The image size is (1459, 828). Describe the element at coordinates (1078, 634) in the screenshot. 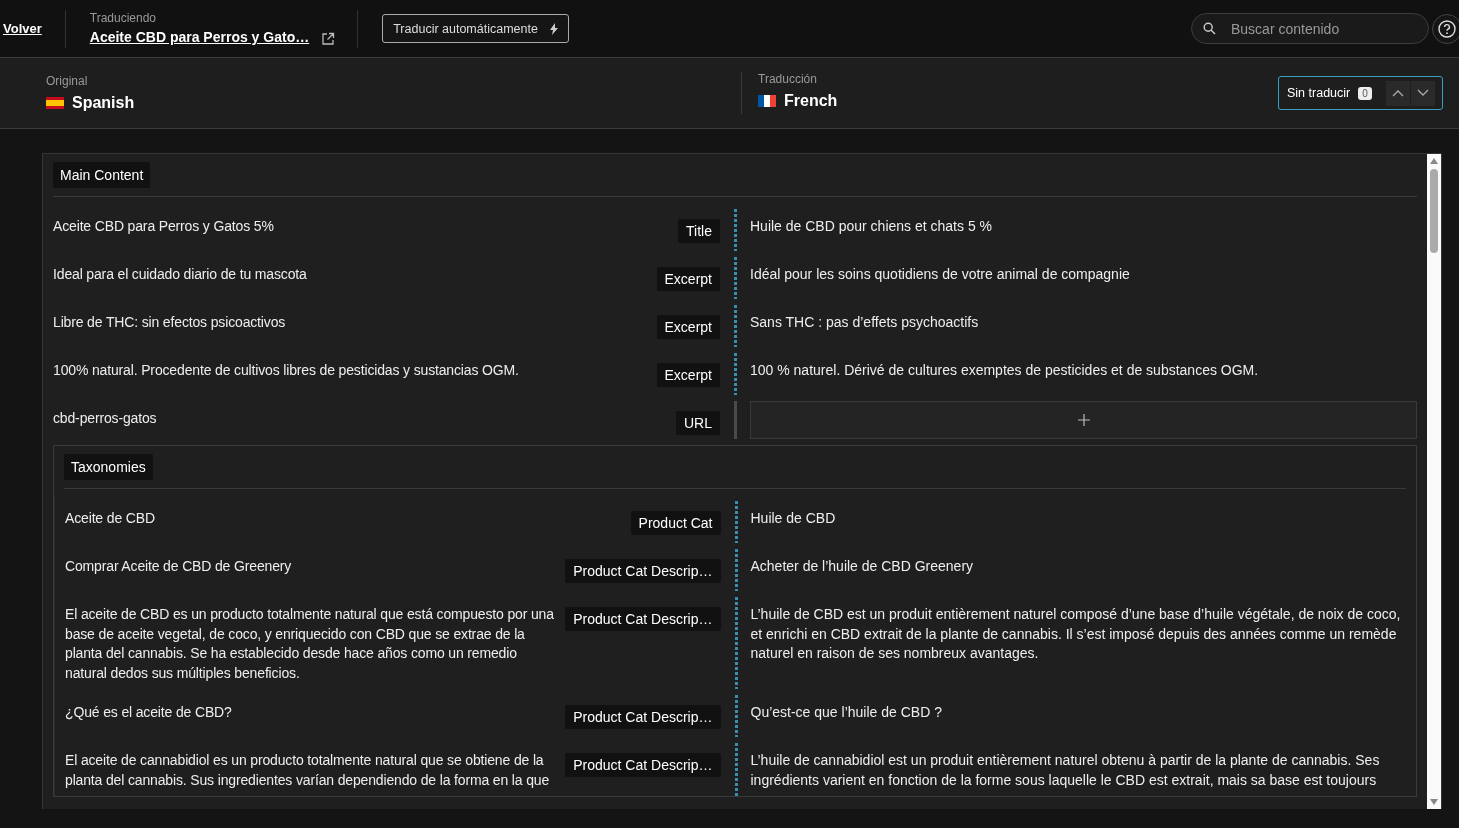

I see `translation-text: L’huile de CBD est un produit entièrement naturel composé d’une base d’huile végétale, de noix de coco, et enrichi en CBD extrait de la plante de cannabis. Il s’est imposé depuis des années comme un remède naturel en raison de ses nombreux avantages.` at that location.